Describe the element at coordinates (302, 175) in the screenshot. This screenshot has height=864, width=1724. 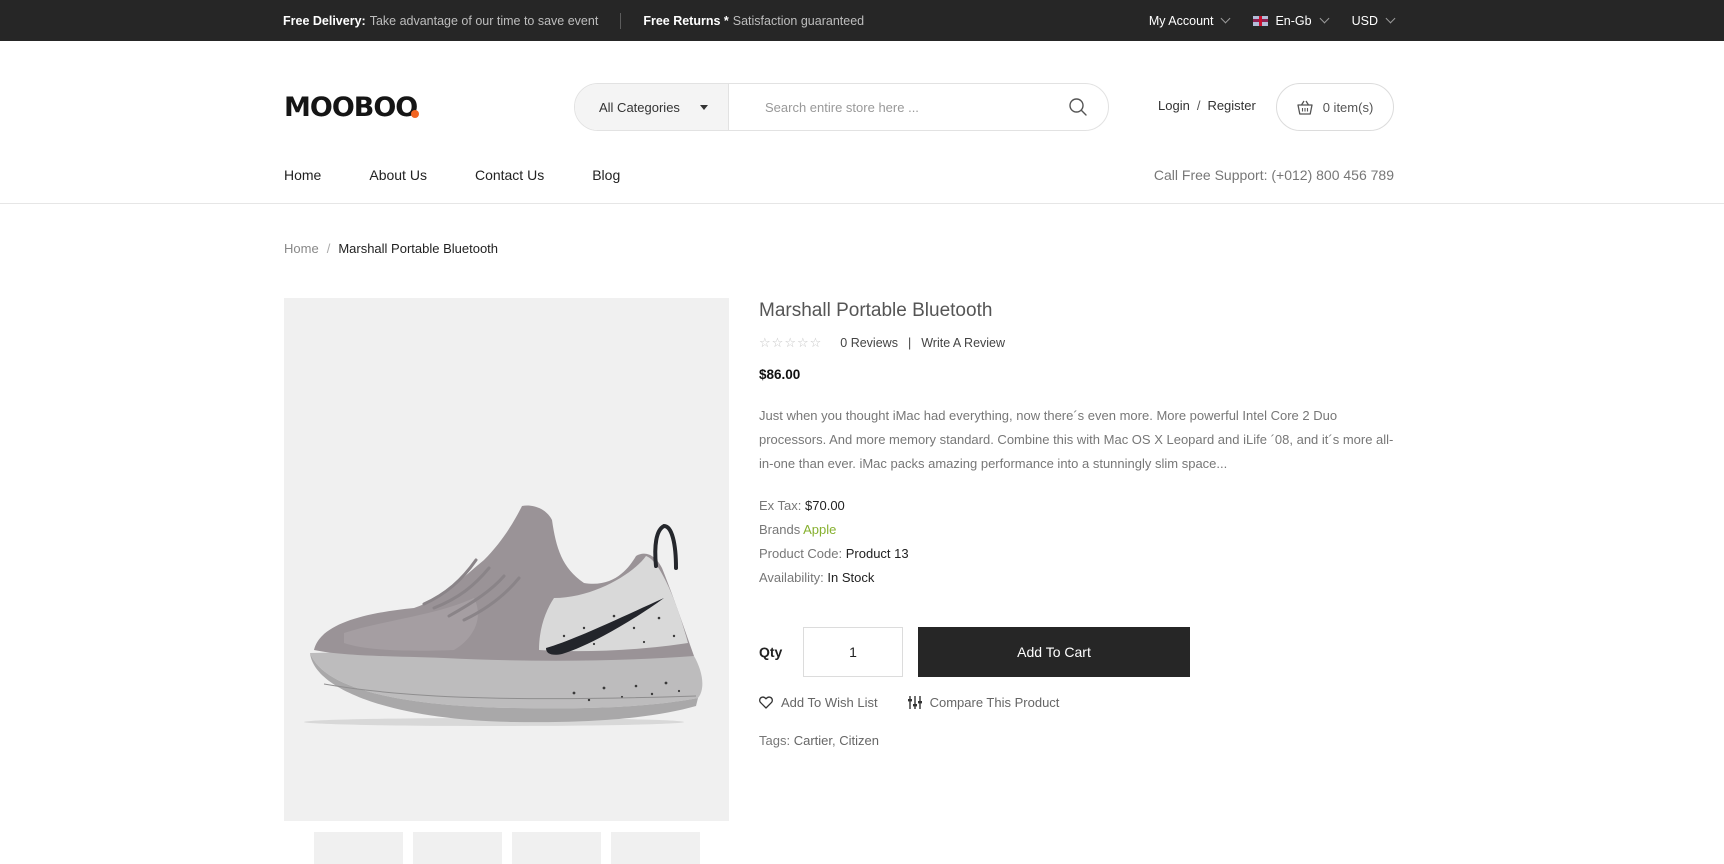
I see `nav-item-home: Home` at that location.